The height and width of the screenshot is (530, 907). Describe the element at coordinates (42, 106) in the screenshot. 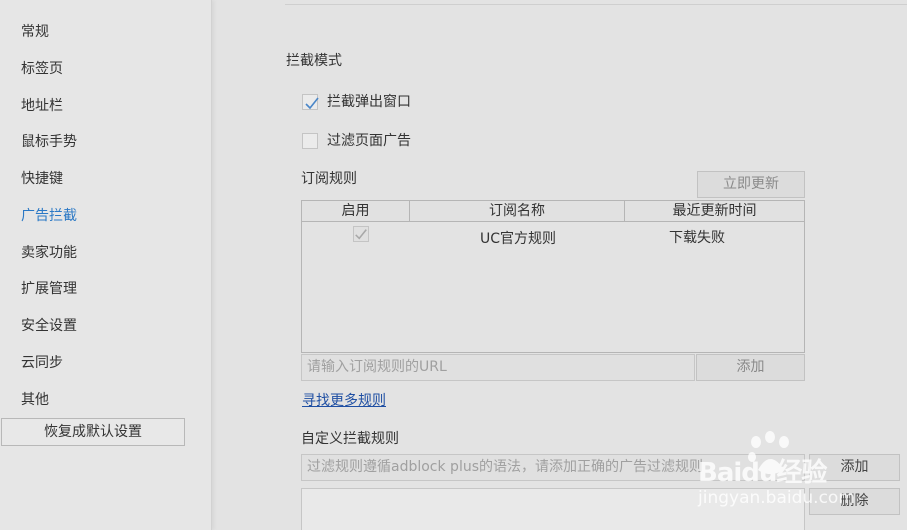

I see `sidebar-item-address-bar: 地址栏` at that location.